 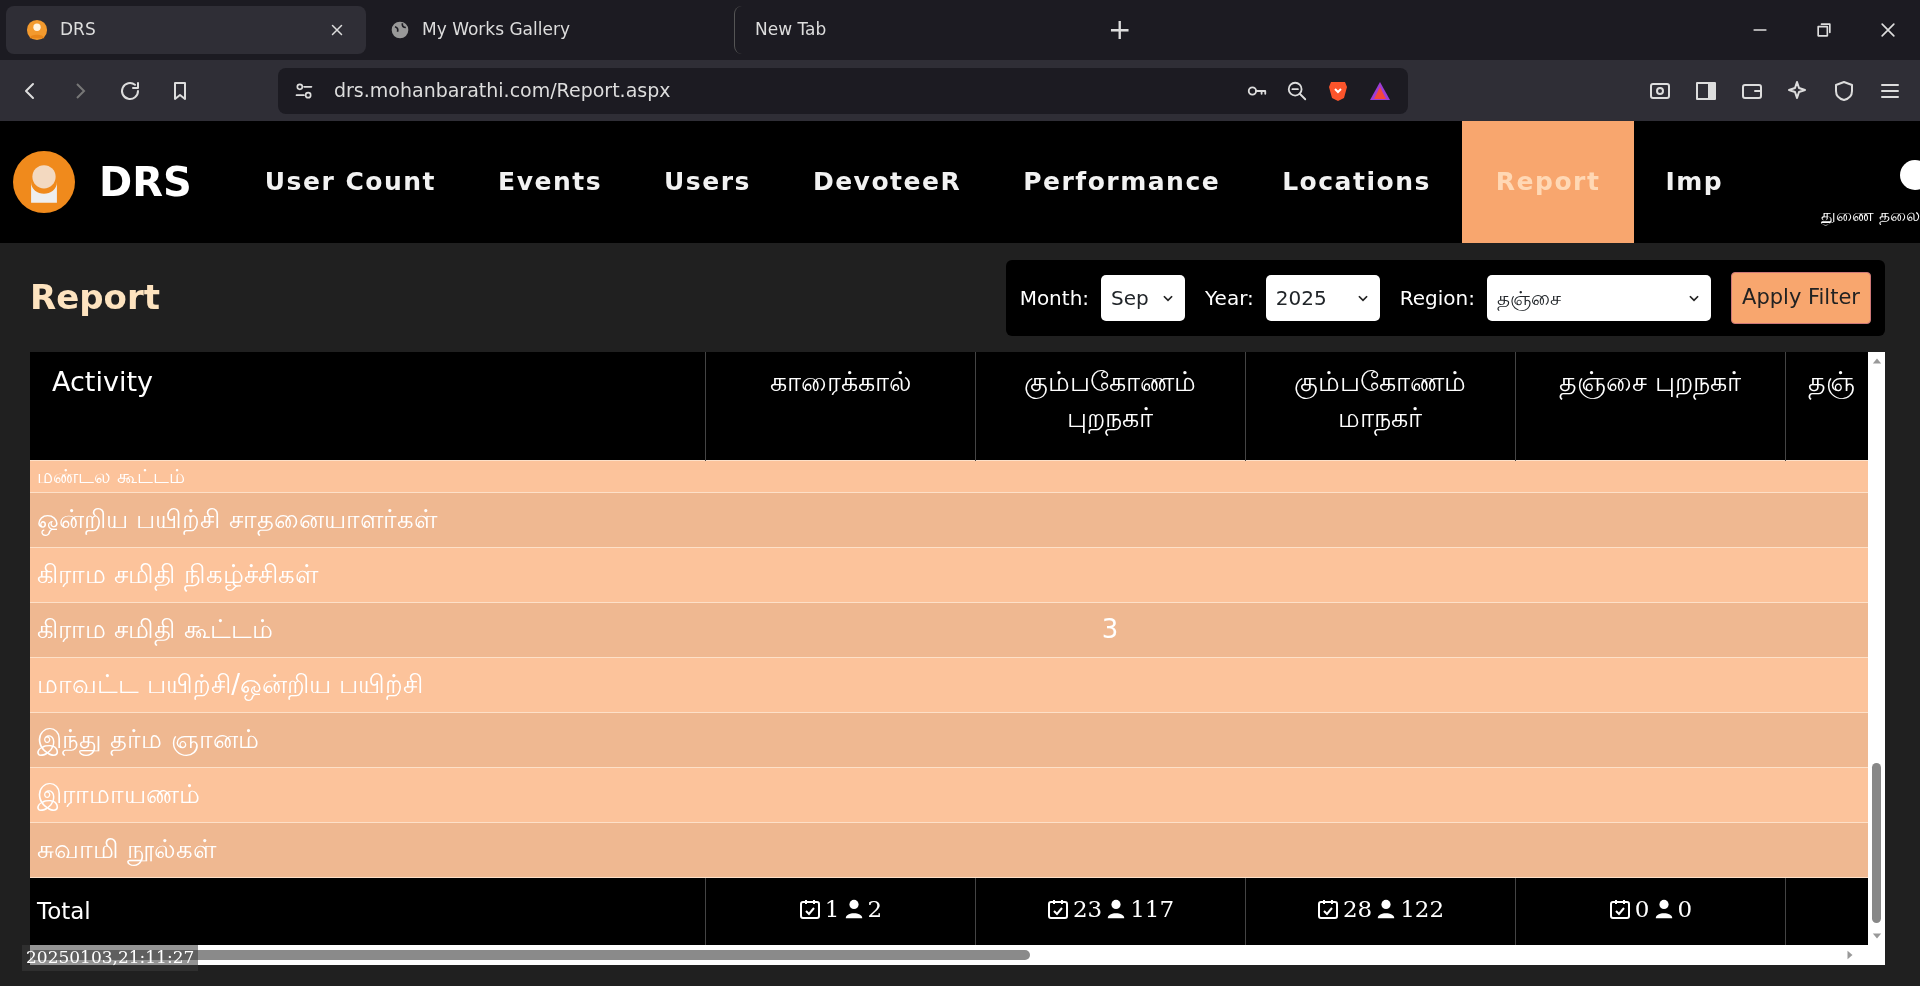 I want to click on column-header: கும்பகோணம் மாநகர், so click(x=1380, y=406).